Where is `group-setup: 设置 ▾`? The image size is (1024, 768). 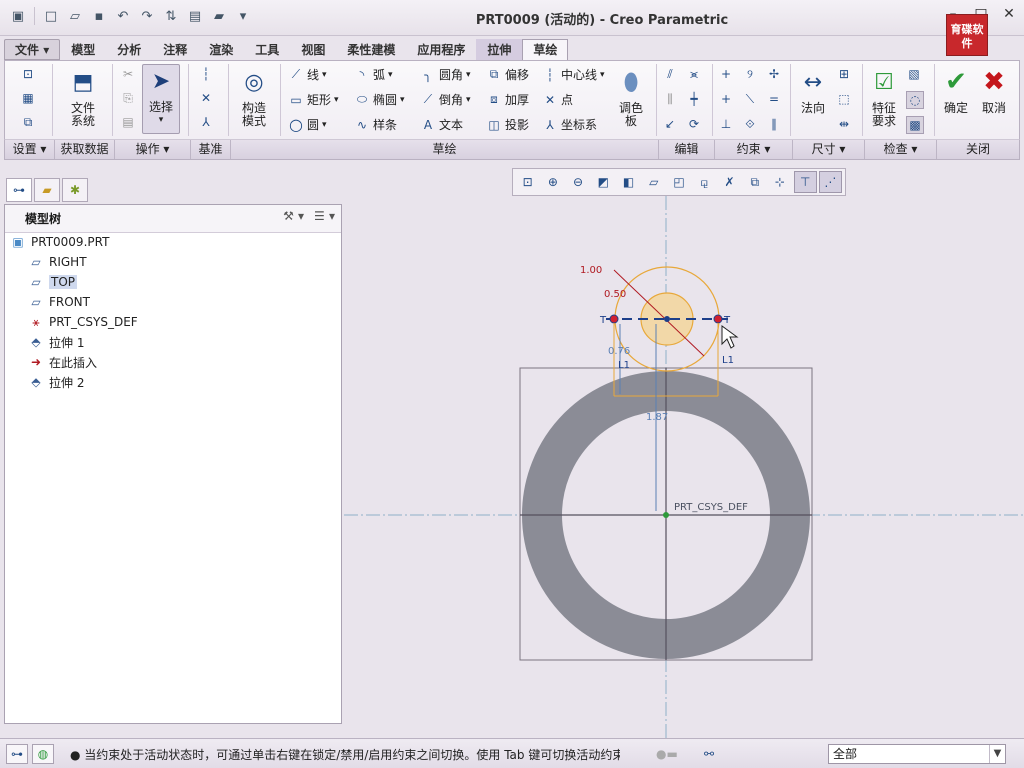
group-setup: 设置 ▾ is located at coordinates (30, 149).